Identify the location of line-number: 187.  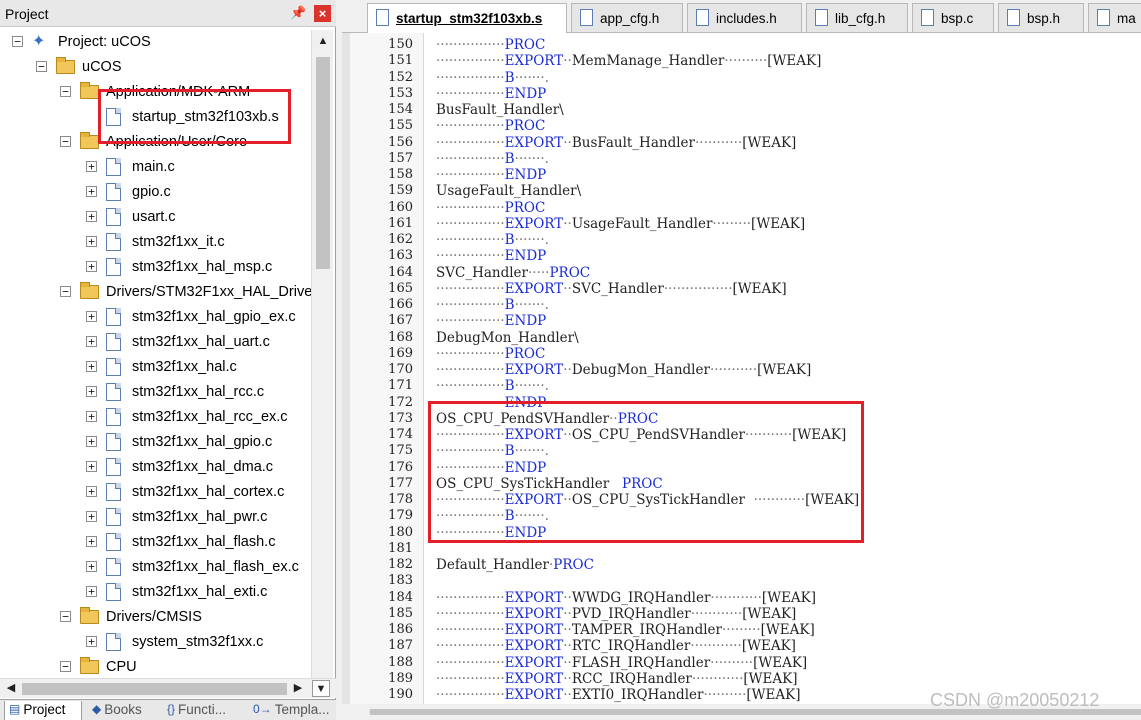
(400, 646).